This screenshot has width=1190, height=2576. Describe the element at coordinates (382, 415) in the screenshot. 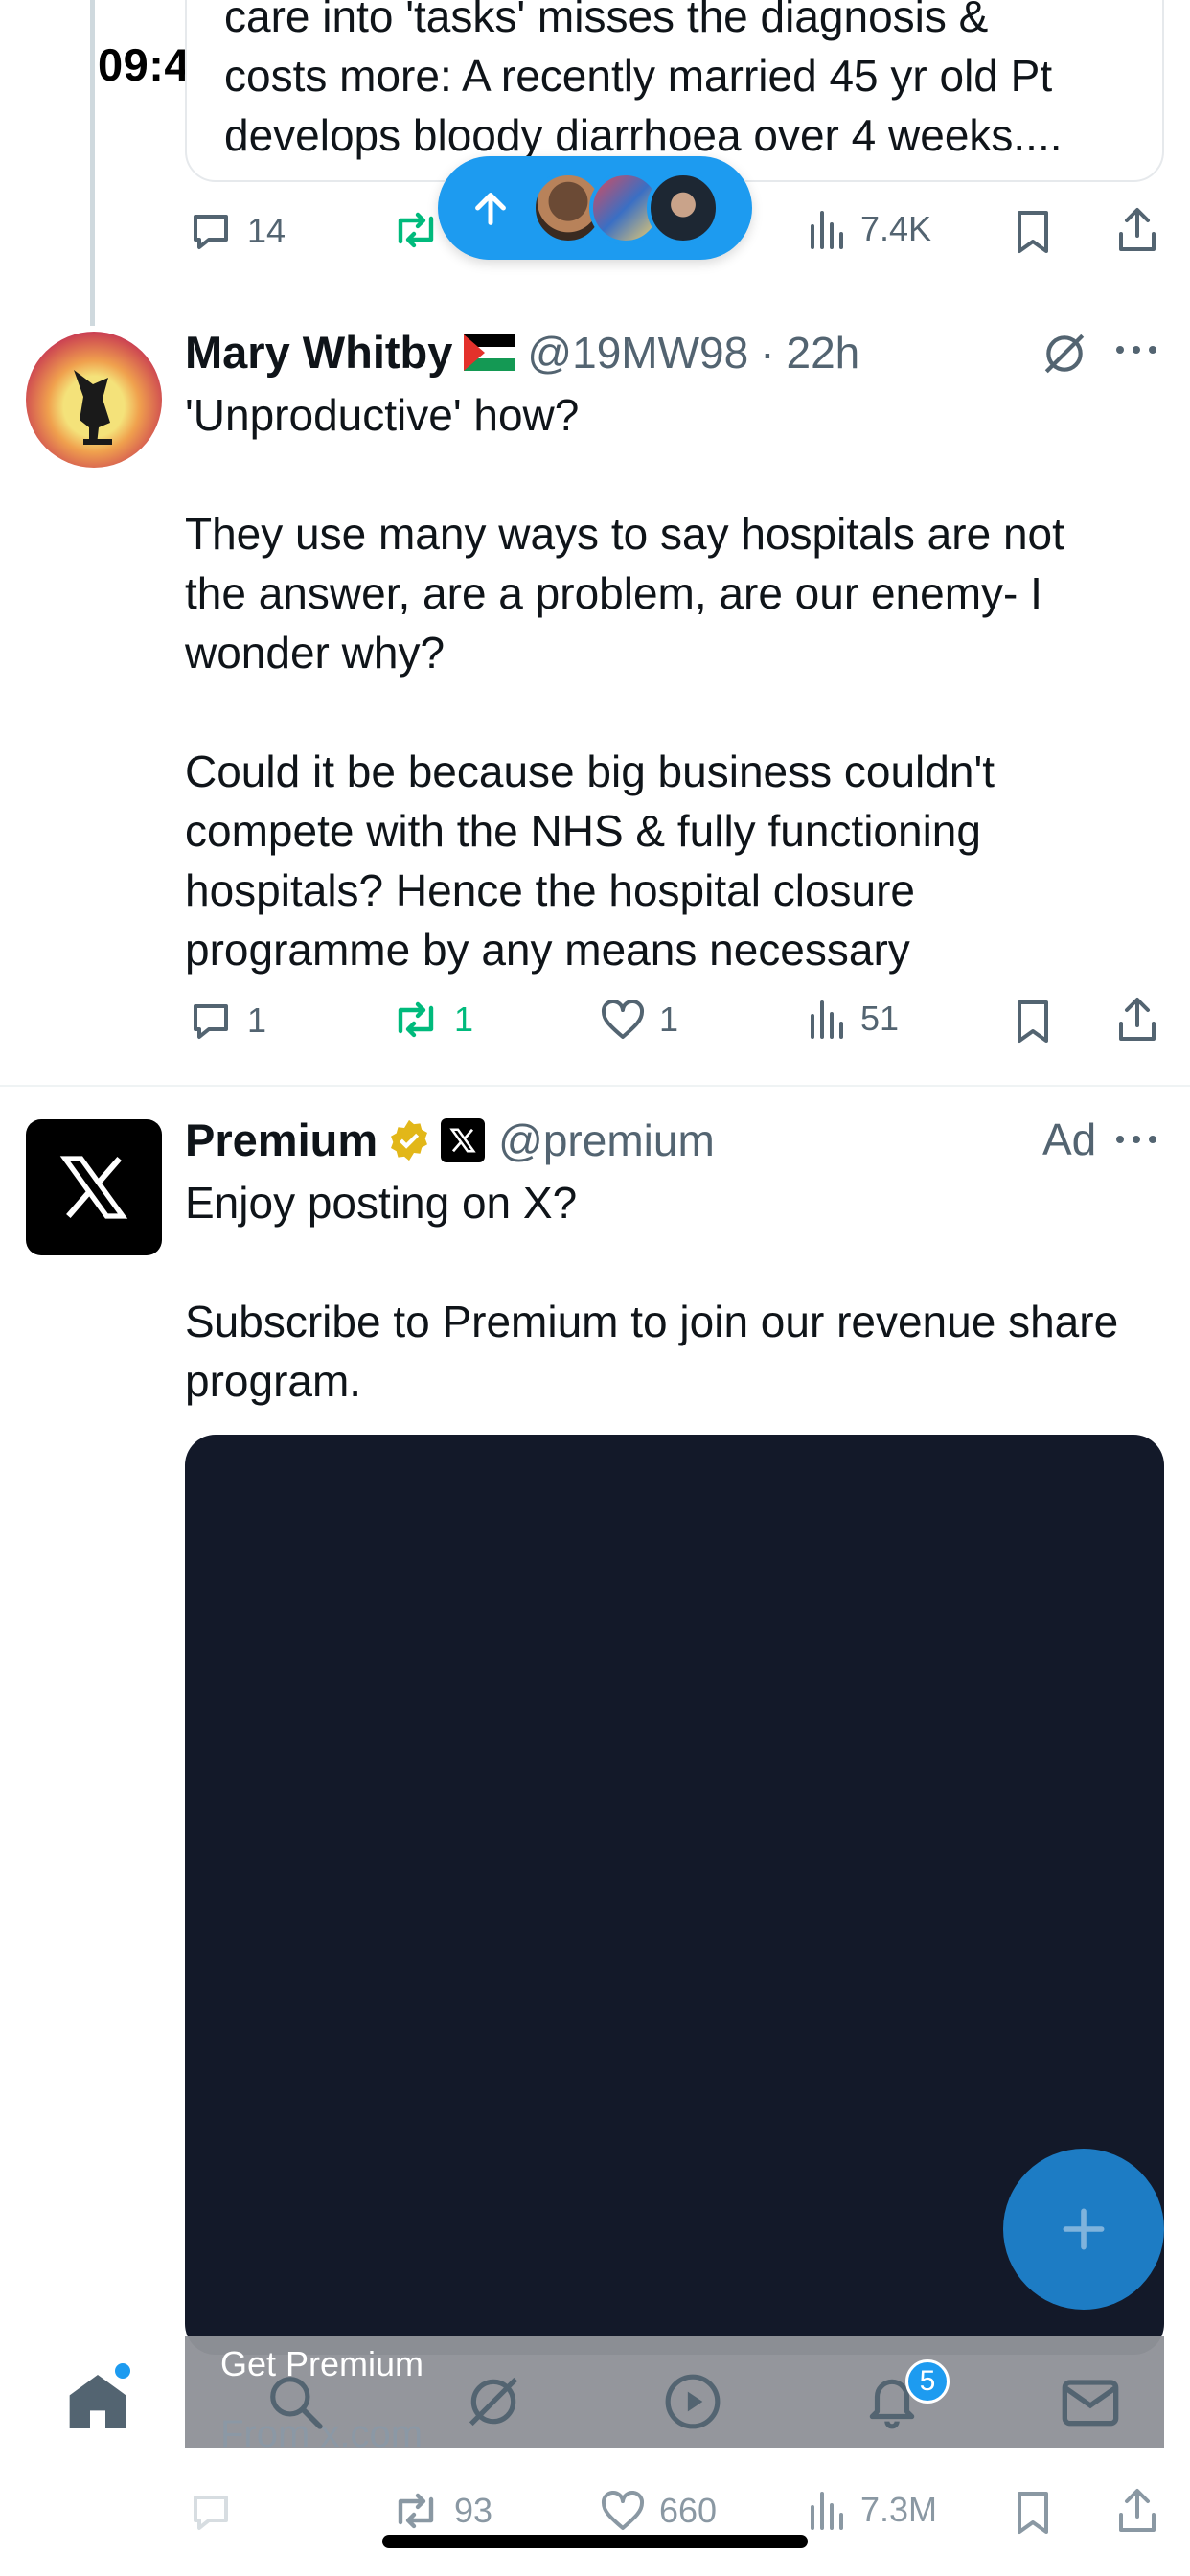

I see `tweet-line: 'Unproductive' how?` at that location.